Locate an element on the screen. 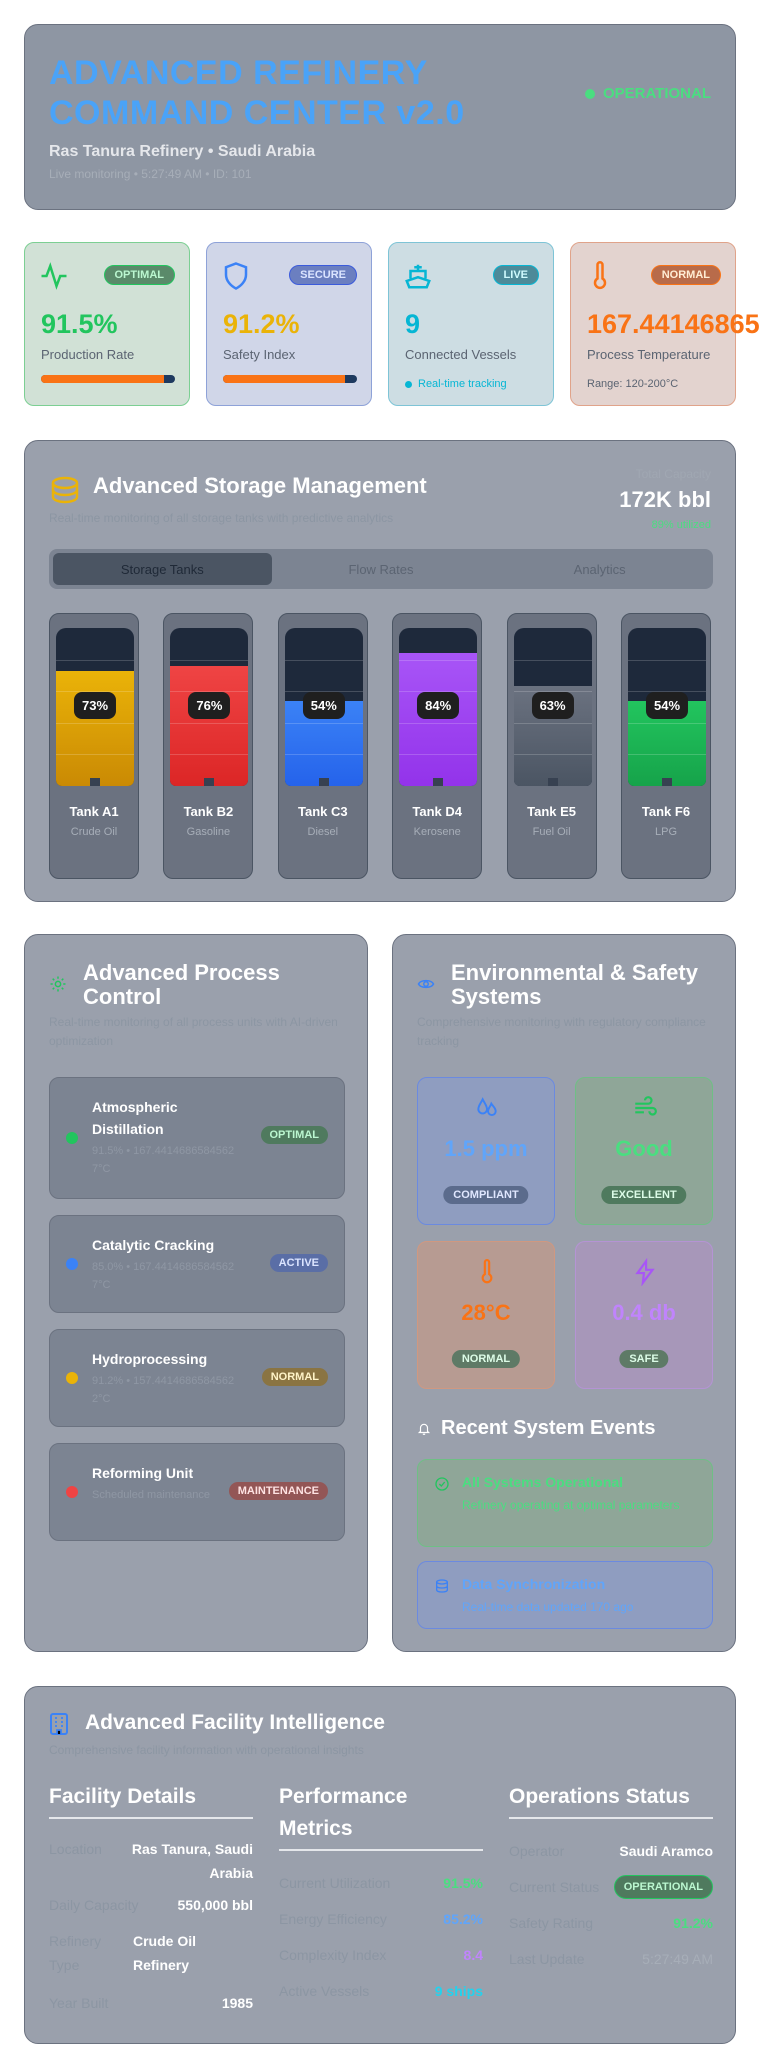  detail-value: 1985 is located at coordinates (237, 2003).